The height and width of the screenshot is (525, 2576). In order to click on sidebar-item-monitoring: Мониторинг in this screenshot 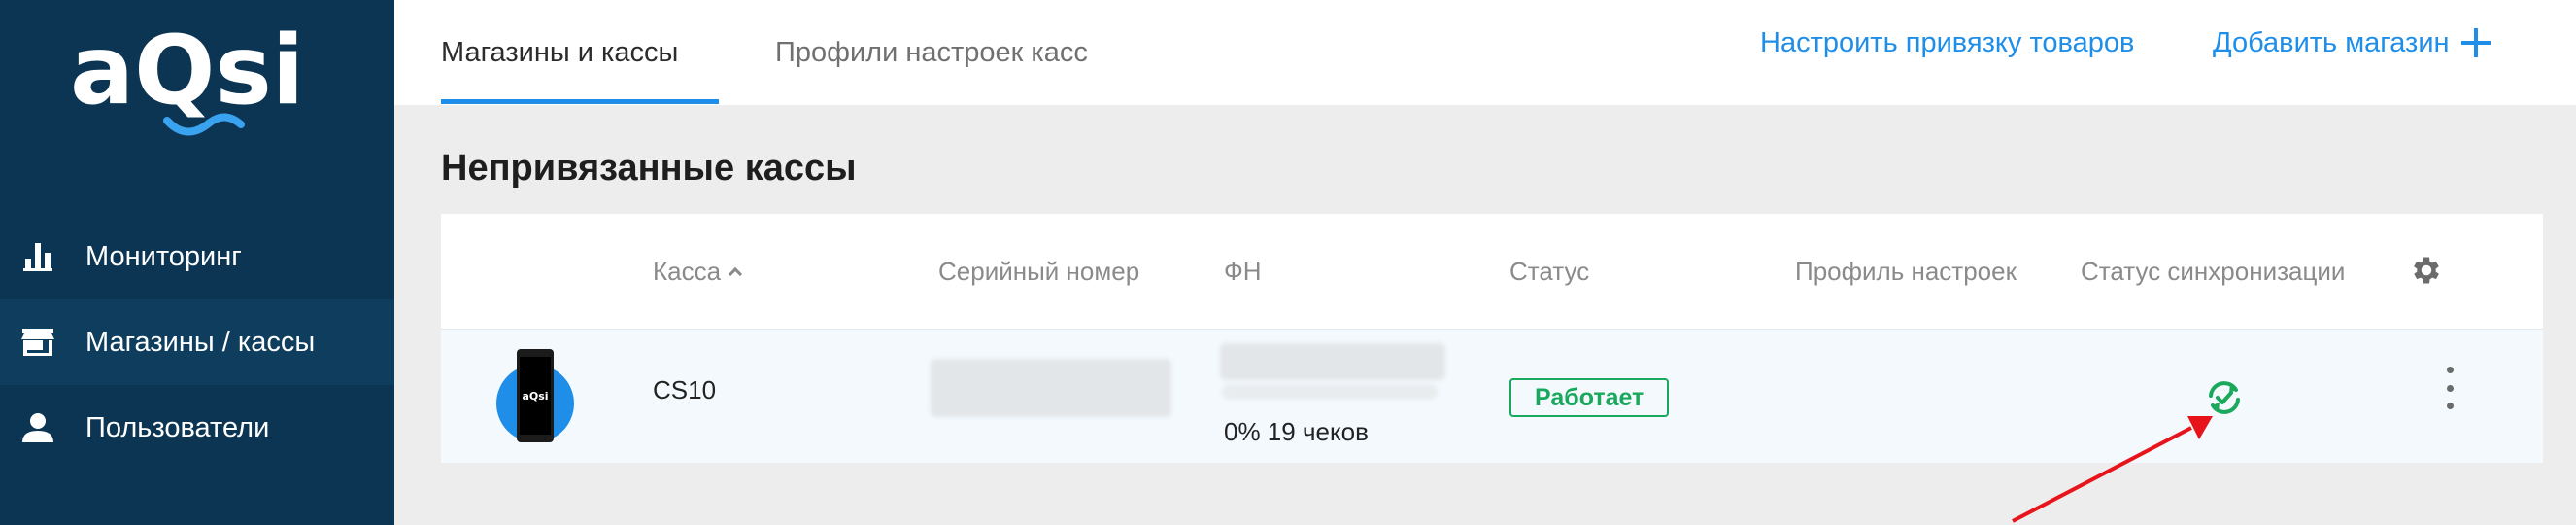, I will do `click(197, 256)`.